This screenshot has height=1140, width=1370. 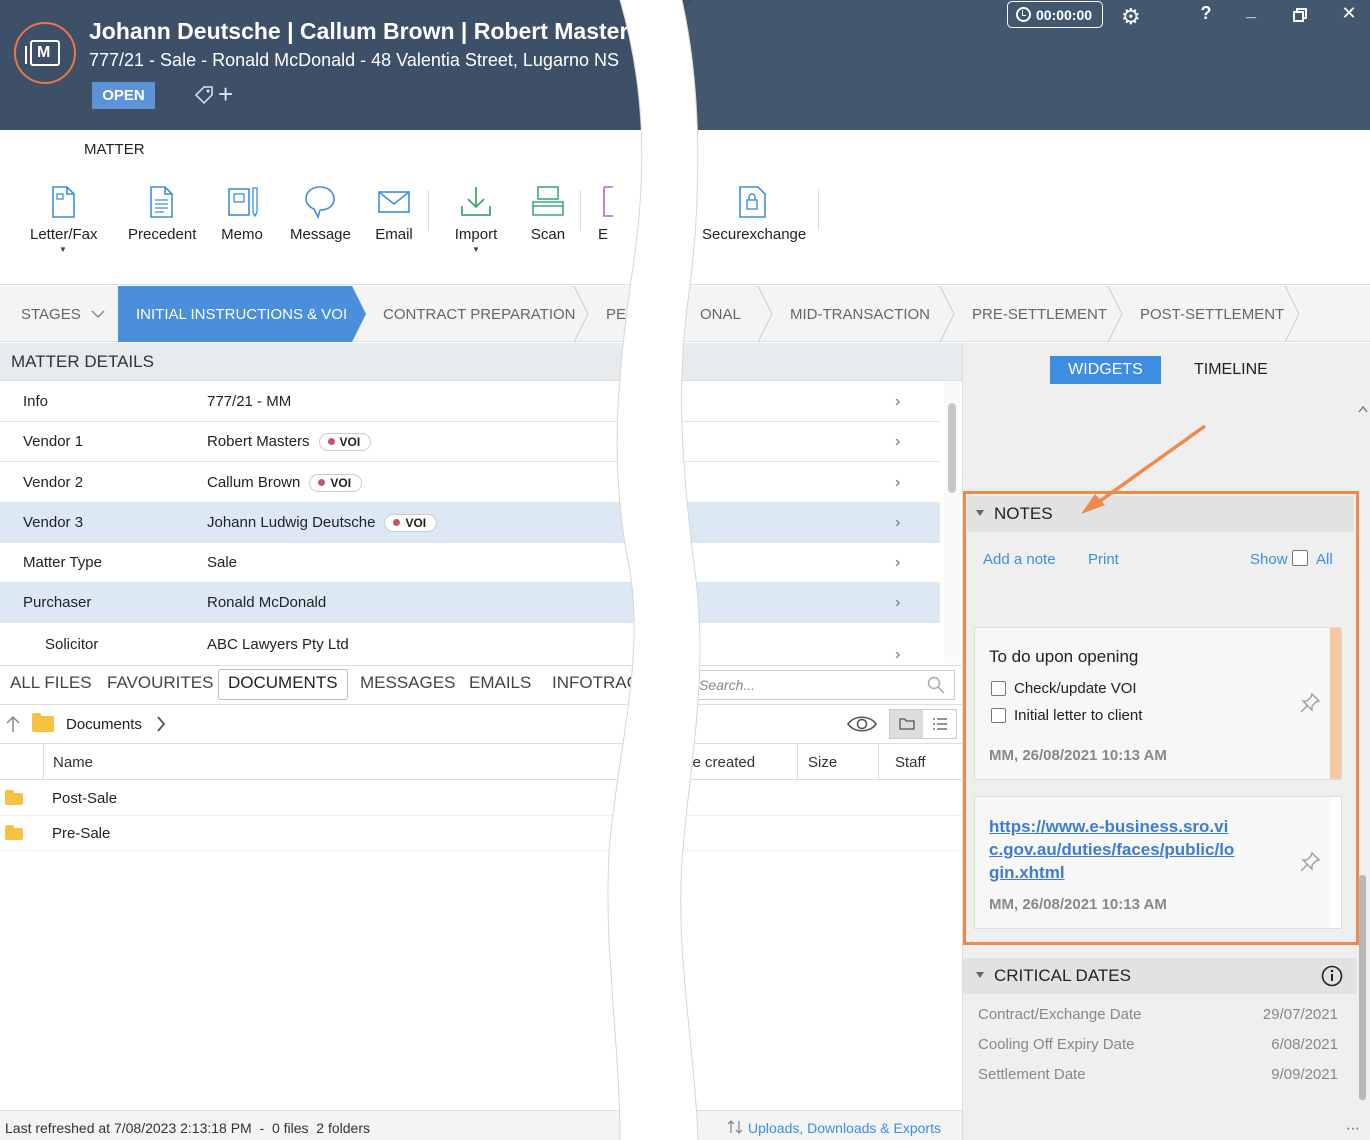 What do you see at coordinates (397, 522) in the screenshot?
I see `status-dot-icon` at bounding box center [397, 522].